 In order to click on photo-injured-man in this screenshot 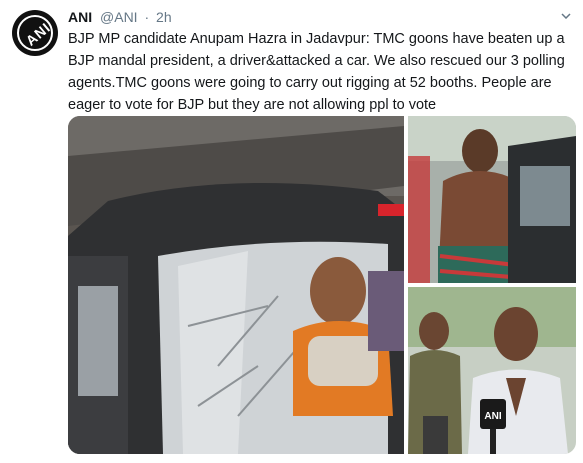, I will do `click(492, 199)`.